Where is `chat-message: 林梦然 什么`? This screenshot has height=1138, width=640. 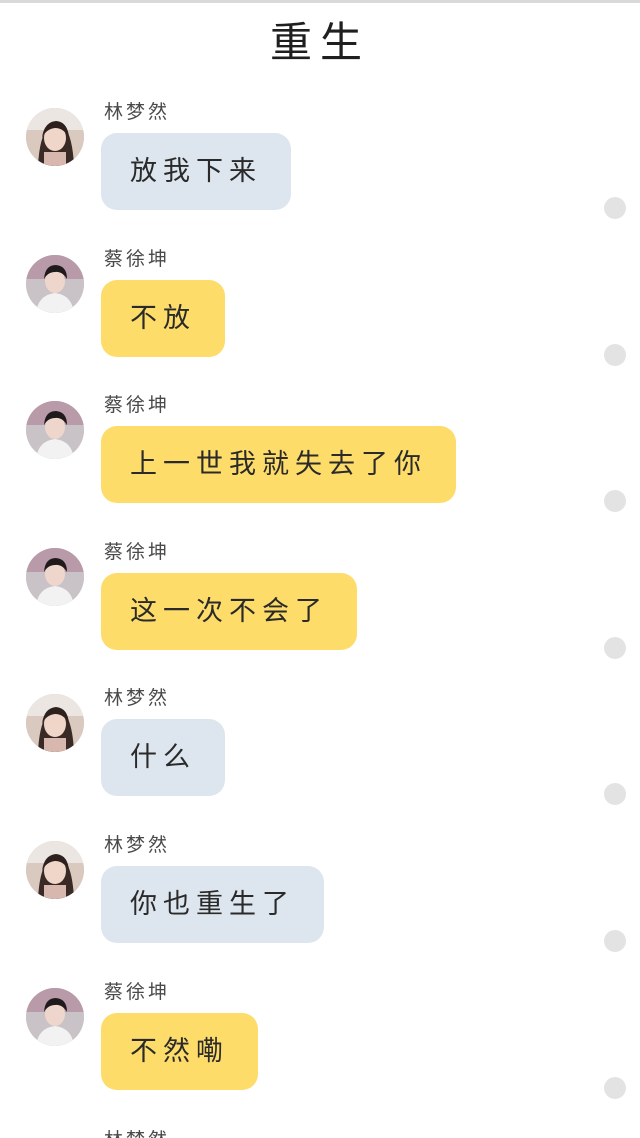 chat-message: 林梦然 什么 is located at coordinates (320, 759).